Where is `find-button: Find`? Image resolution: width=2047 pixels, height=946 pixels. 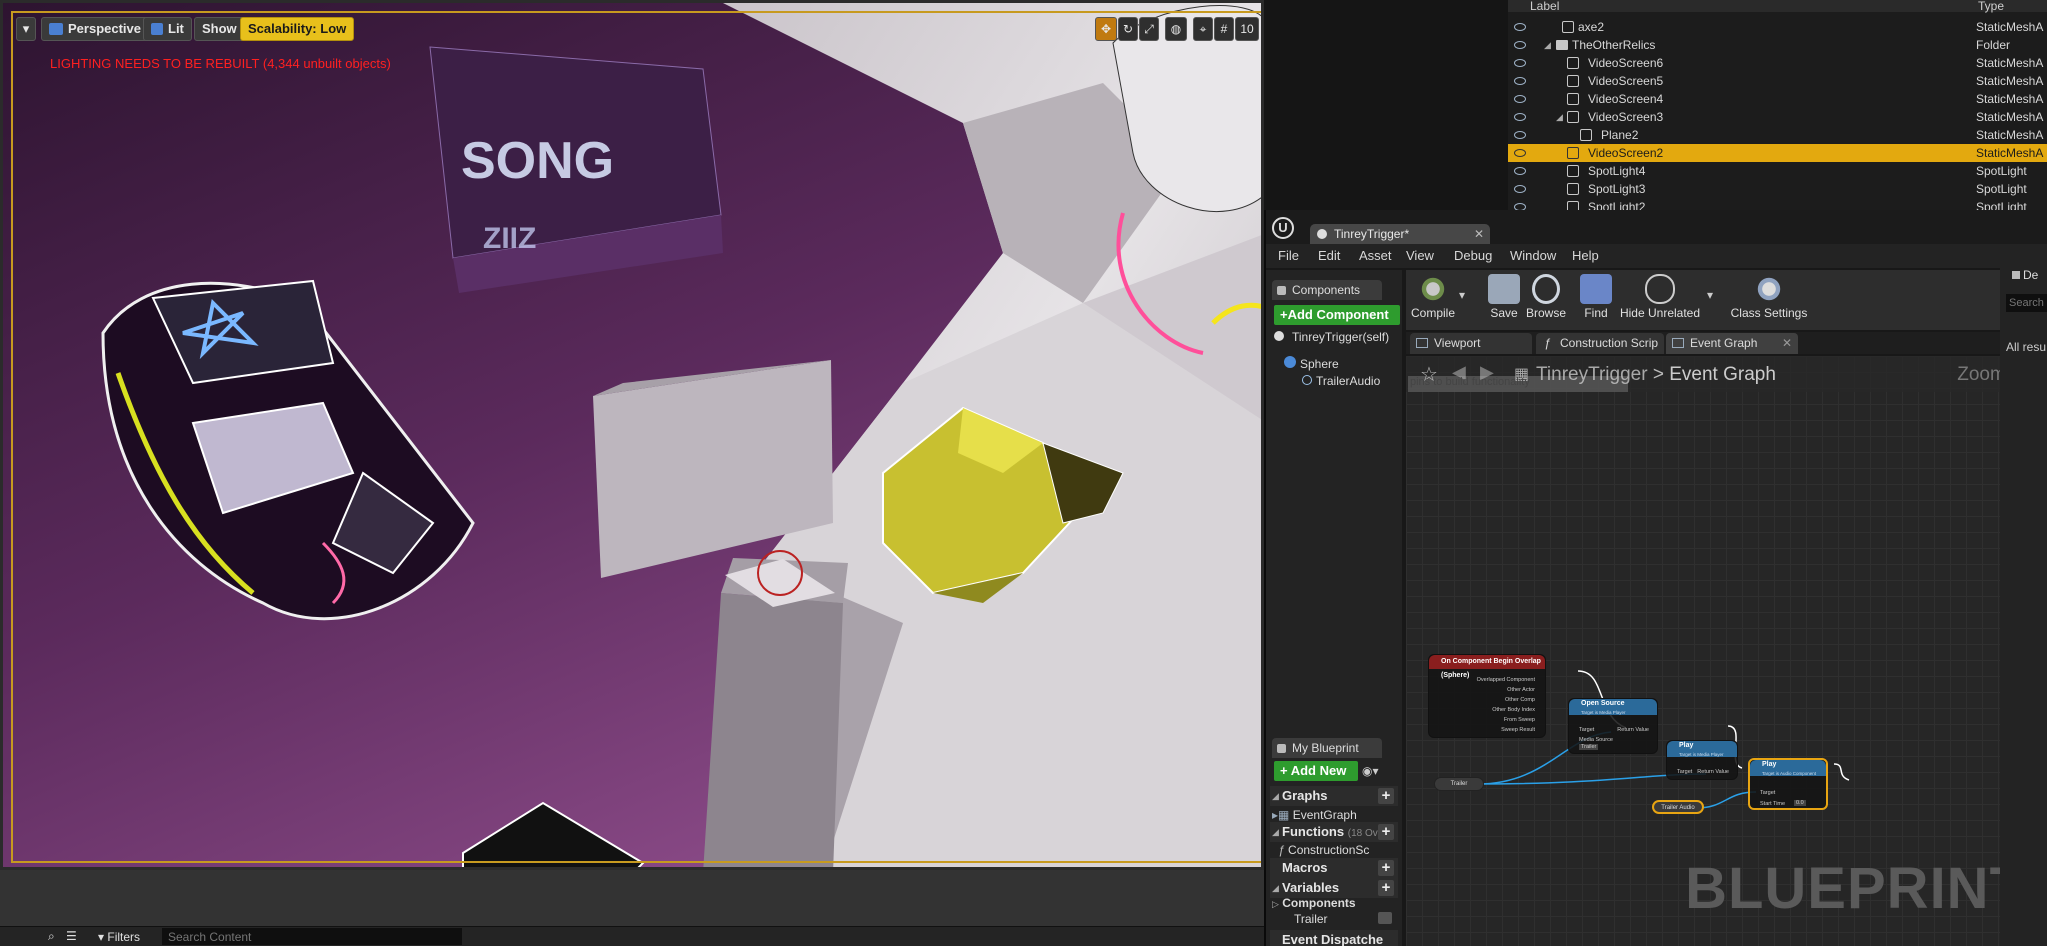
find-button: Find is located at coordinates (1596, 297).